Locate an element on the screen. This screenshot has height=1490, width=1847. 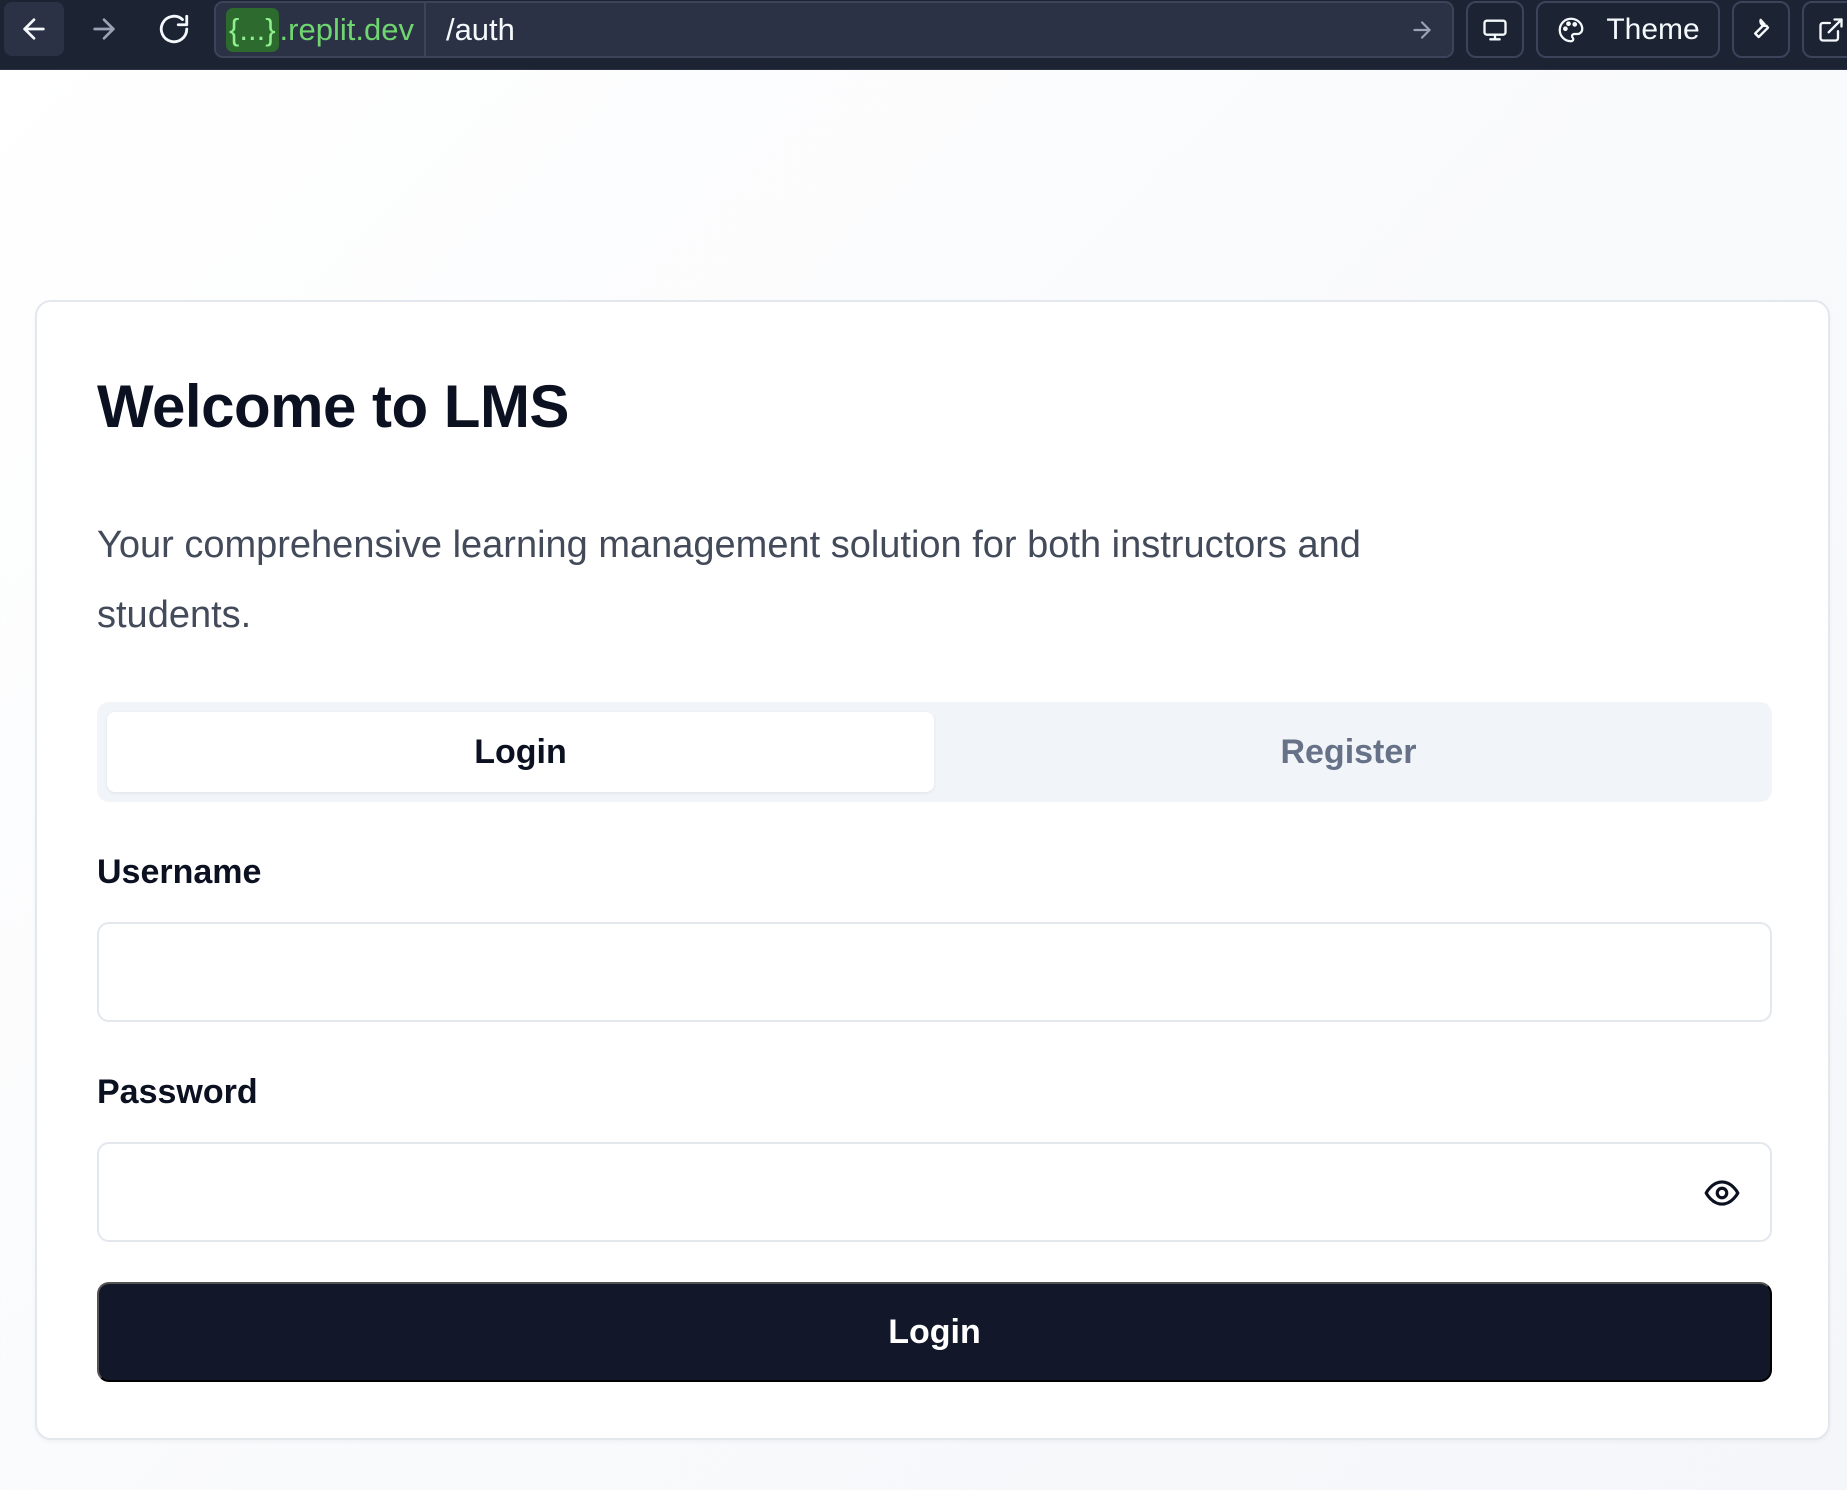
password-label: Password is located at coordinates (177, 1092).